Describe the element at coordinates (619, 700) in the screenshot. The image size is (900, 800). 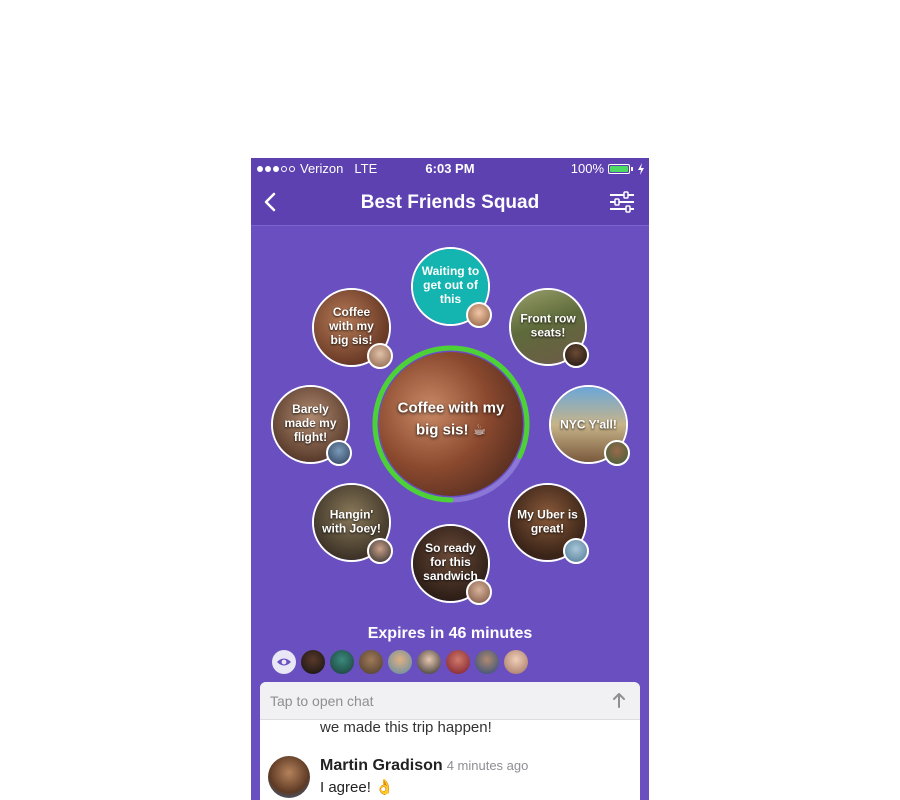
I see `arrow-up-icon` at that location.